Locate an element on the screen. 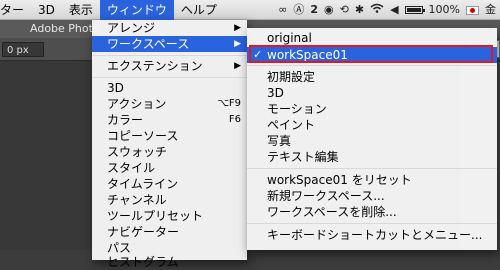 This screenshot has width=500, height=270. menu-item-clone-source: コピーソース is located at coordinates (169, 136).